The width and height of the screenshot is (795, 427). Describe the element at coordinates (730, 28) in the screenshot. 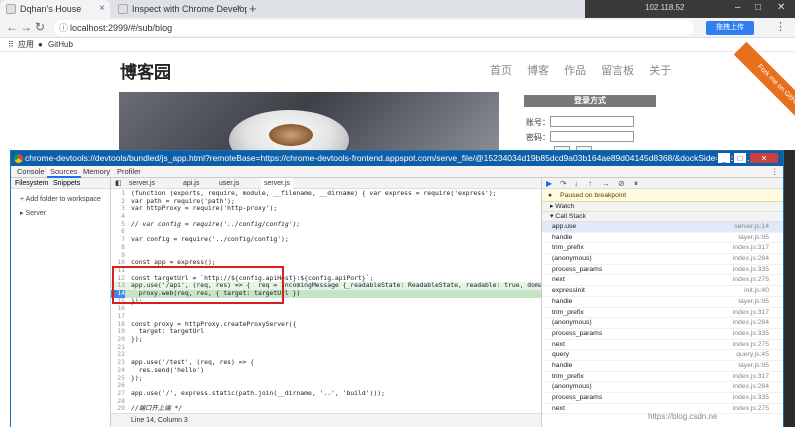

I see `upload-button: 拖拽上传` at that location.